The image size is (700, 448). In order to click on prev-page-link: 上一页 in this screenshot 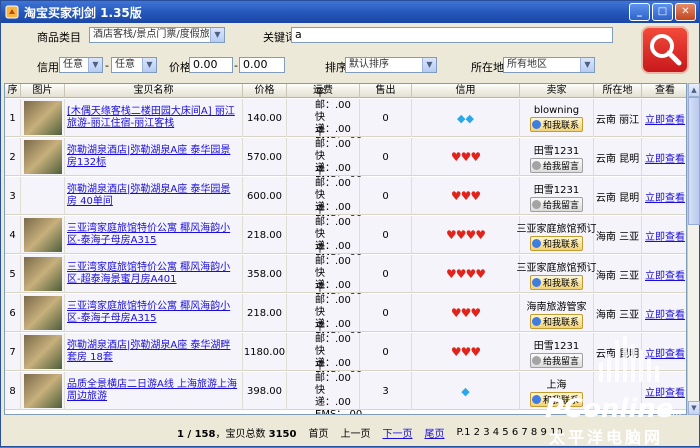, I will do `click(355, 432)`.